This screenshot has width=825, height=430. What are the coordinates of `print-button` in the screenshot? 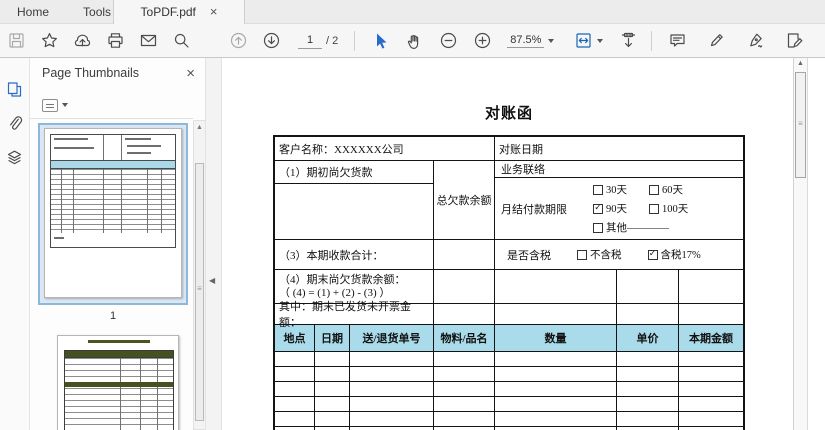 It's located at (115, 41).